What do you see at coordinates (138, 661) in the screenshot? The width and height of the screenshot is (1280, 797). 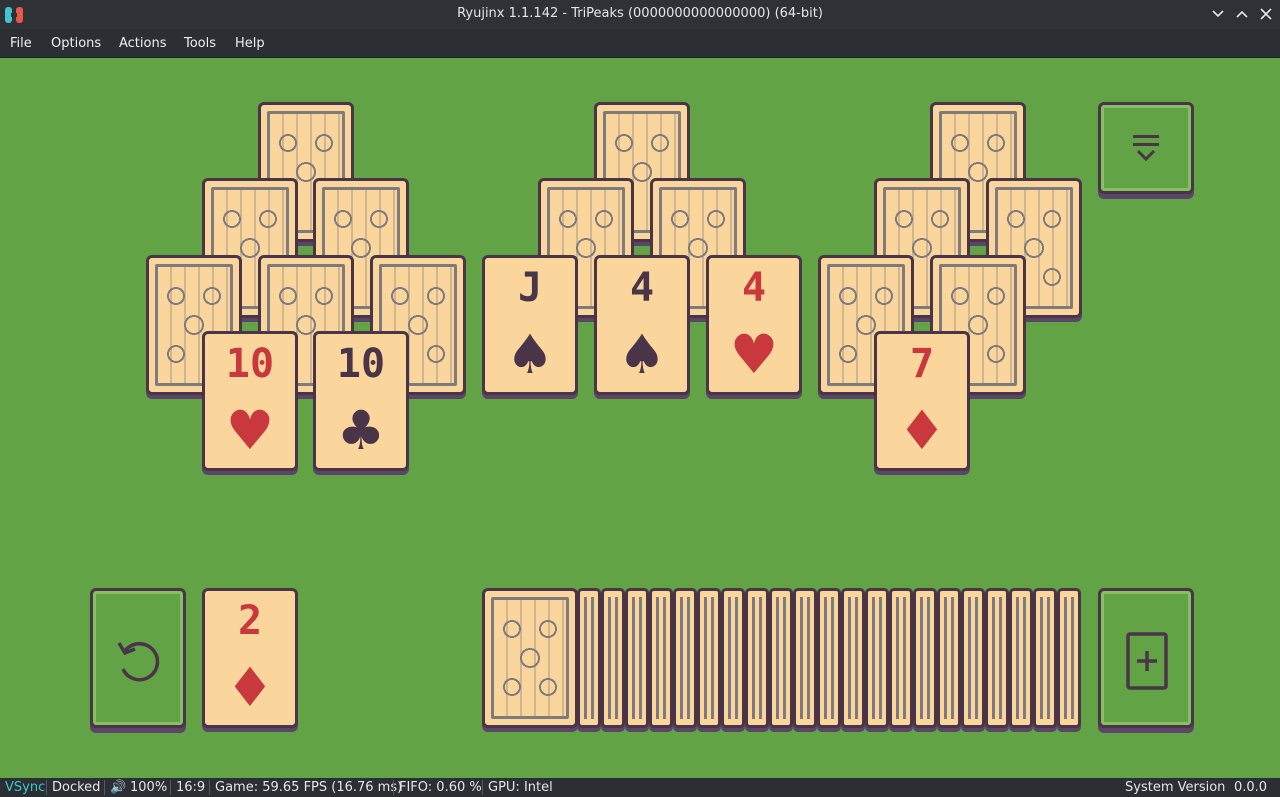 I see `undo-icon` at bounding box center [138, 661].